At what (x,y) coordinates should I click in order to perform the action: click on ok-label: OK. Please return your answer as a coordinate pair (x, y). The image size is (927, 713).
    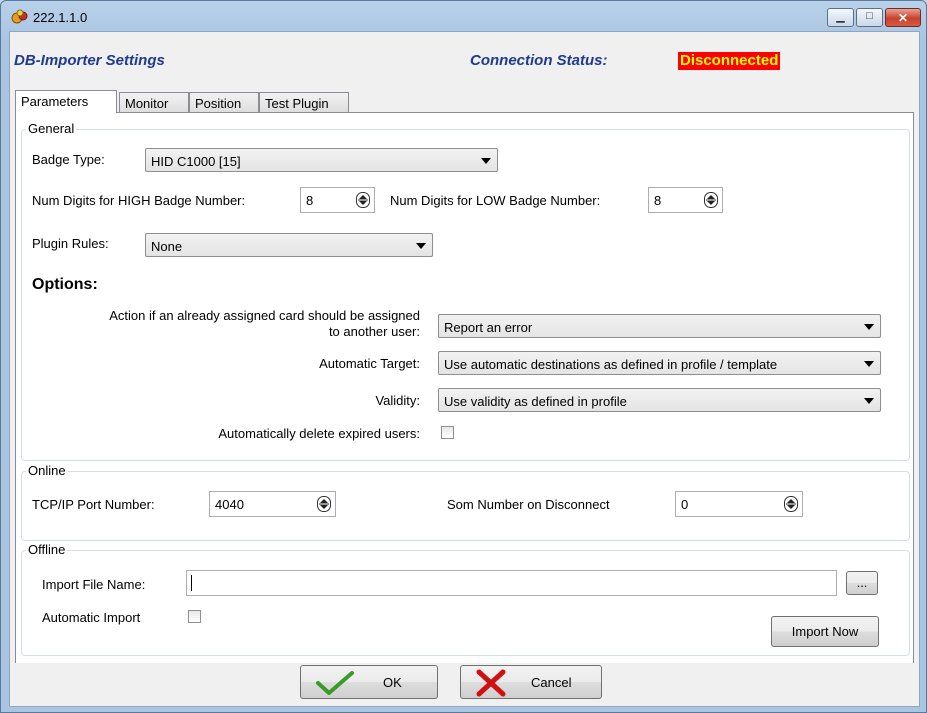
    Looking at the image, I should click on (392, 682).